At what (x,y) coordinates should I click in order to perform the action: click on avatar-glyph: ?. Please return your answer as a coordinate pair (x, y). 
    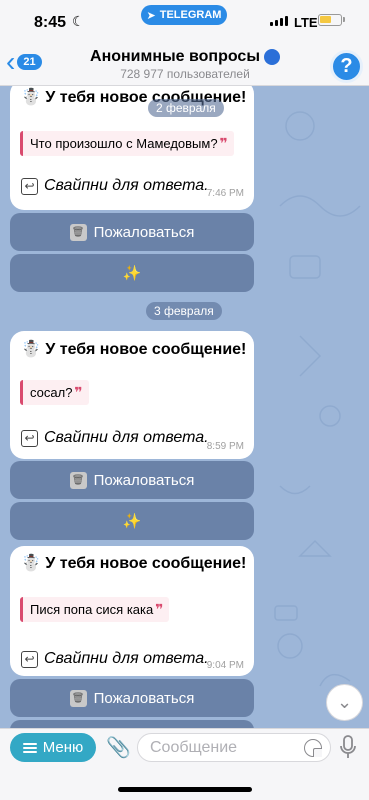
    Looking at the image, I should click on (346, 66).